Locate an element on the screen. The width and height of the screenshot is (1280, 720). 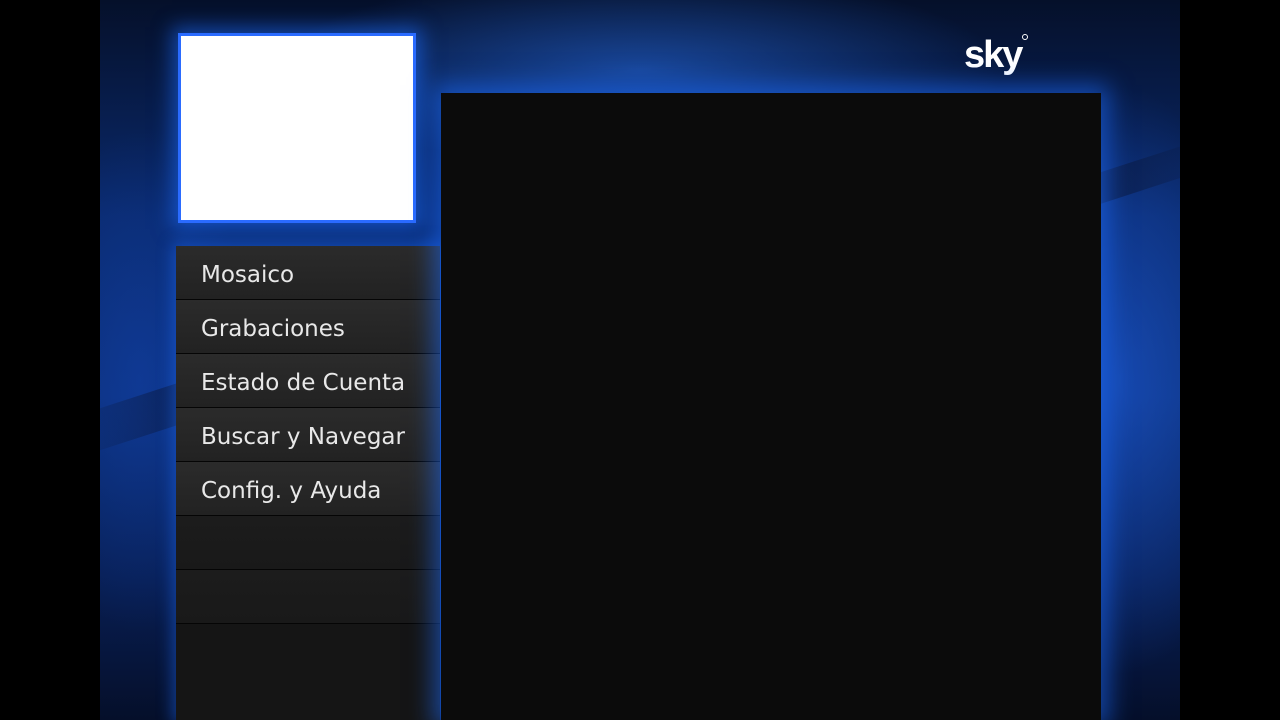
sky-logo: sky is located at coordinates (999, 55).